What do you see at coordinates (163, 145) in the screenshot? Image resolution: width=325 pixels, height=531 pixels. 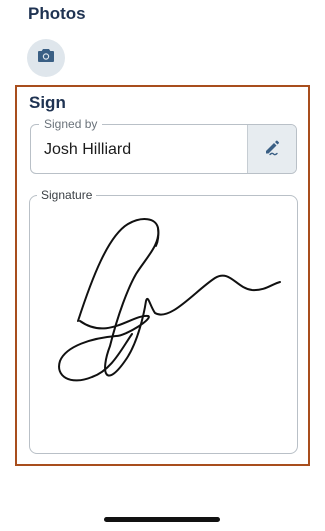 I see `signed-by-field: Signed by Josh Hilliard` at bounding box center [163, 145].